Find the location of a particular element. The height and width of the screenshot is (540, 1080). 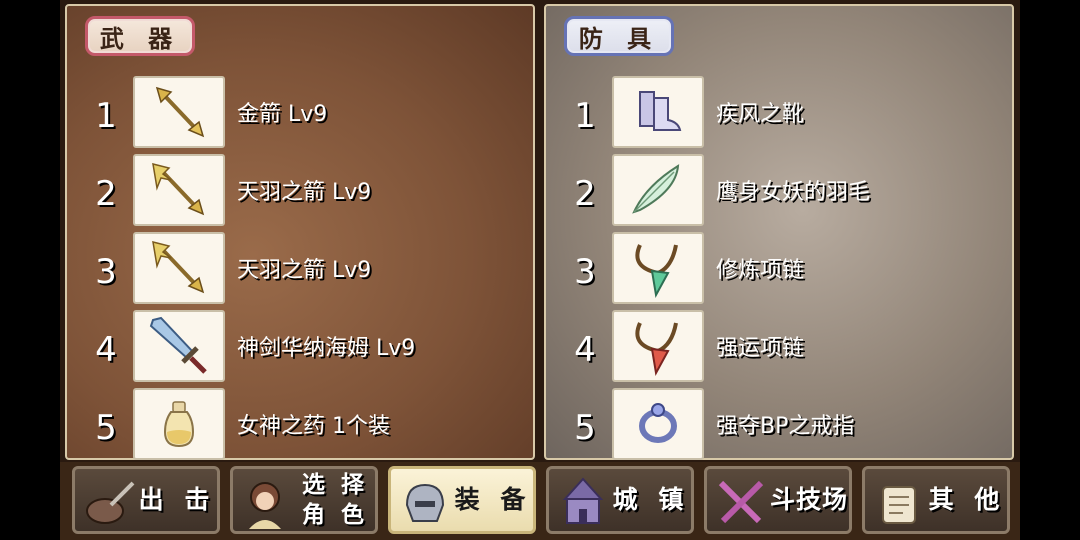

potion-bottle-icon is located at coordinates (179, 424).